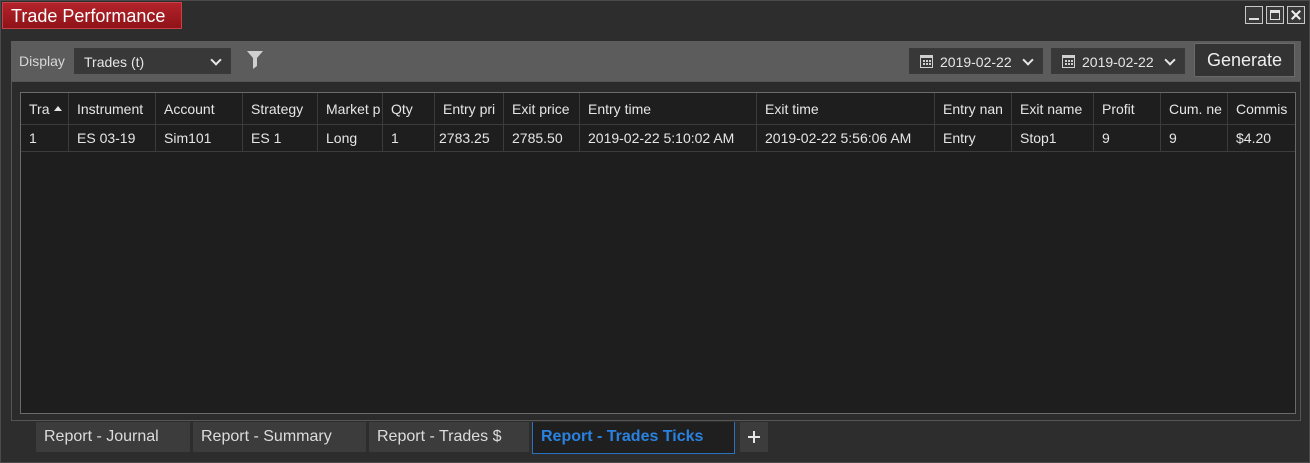 This screenshot has height=463, width=1310. Describe the element at coordinates (409, 109) in the screenshot. I see `column-header-qty: Qty` at that location.